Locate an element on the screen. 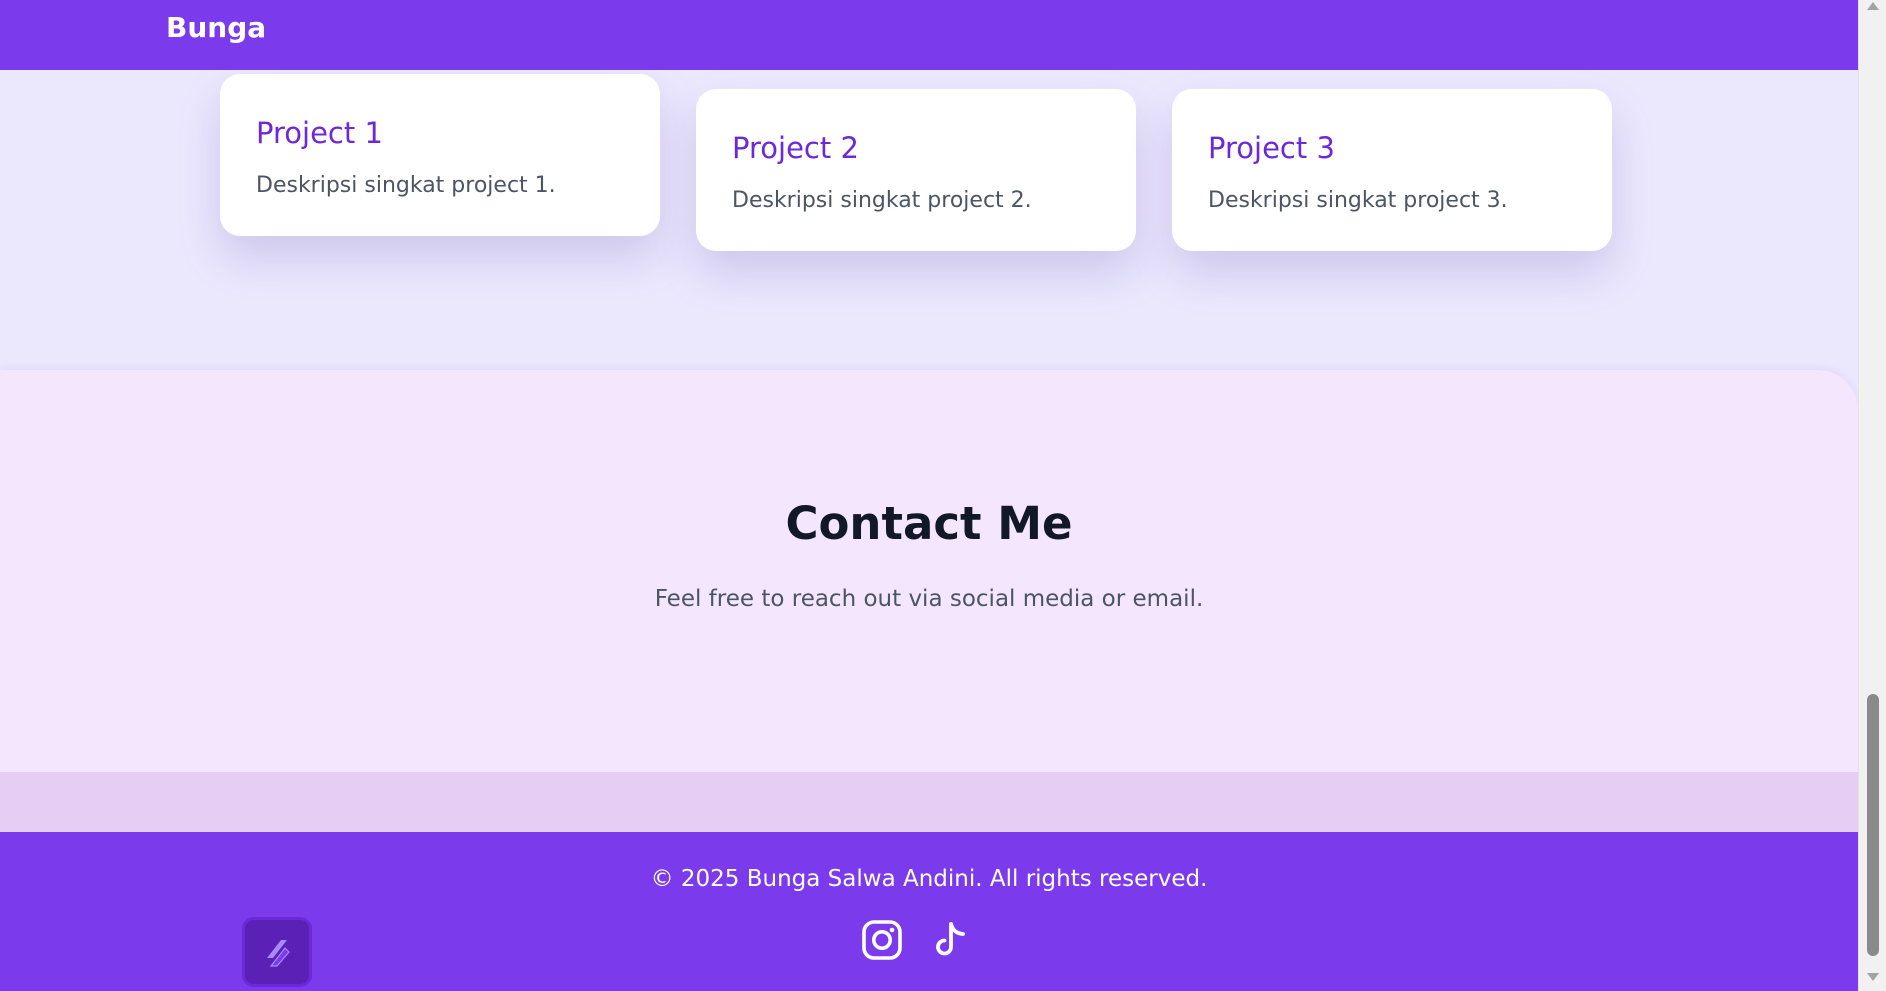  social-links is located at coordinates (916, 940).